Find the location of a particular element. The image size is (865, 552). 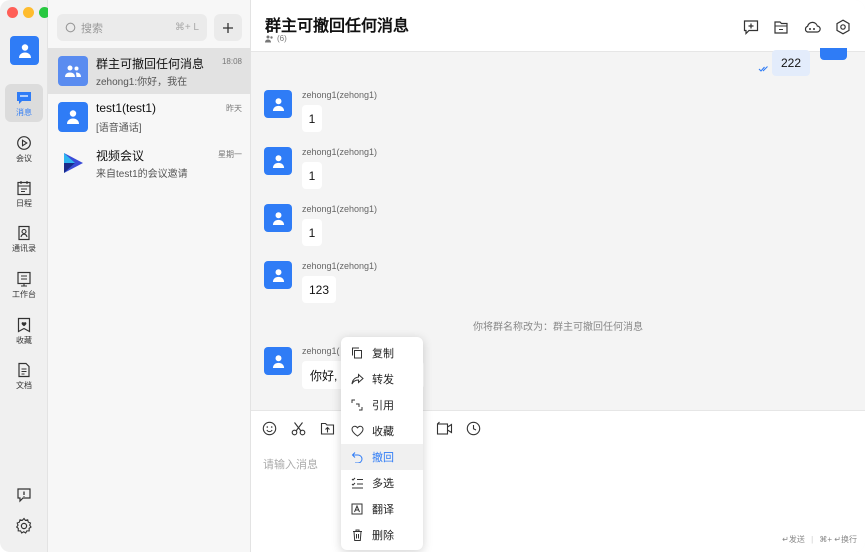

video-meeting-logo-icon is located at coordinates (73, 163).